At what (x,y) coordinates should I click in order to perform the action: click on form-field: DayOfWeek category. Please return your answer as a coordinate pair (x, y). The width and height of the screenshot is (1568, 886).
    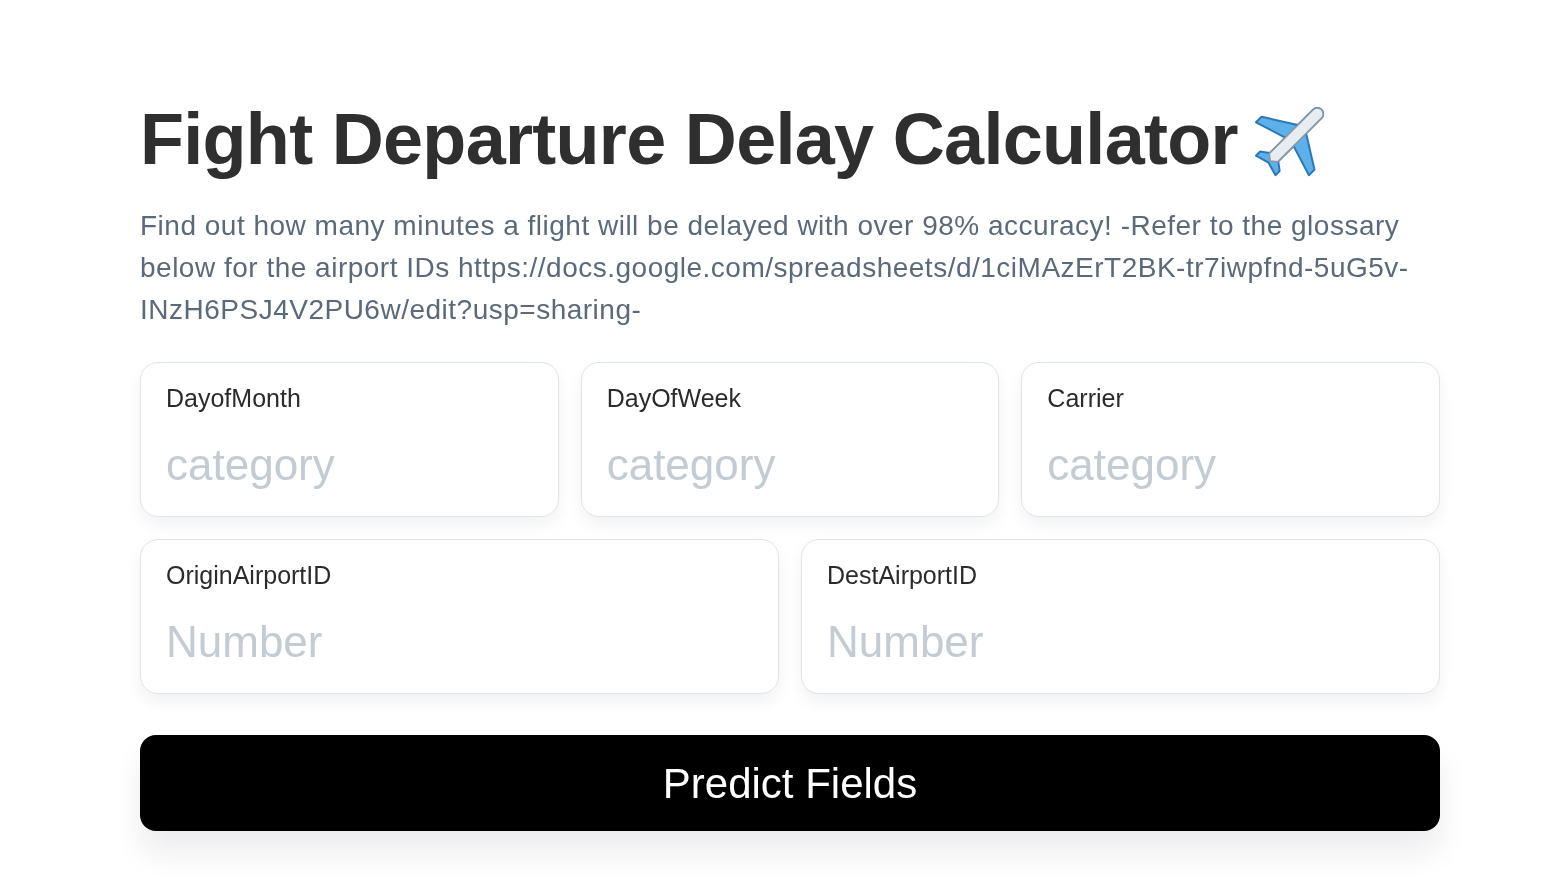
    Looking at the image, I should click on (790, 439).